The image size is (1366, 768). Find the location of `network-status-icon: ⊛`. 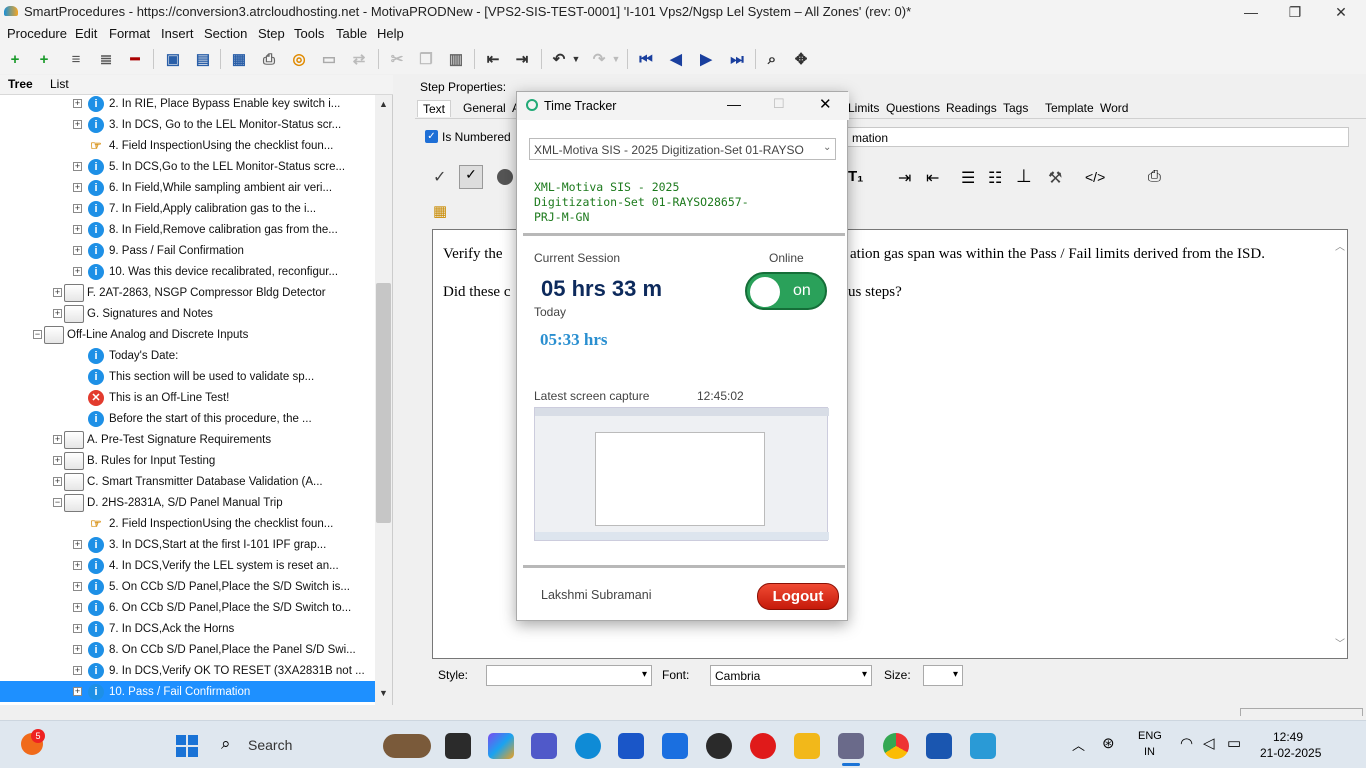

network-status-icon: ⊛ is located at coordinates (1108, 743).